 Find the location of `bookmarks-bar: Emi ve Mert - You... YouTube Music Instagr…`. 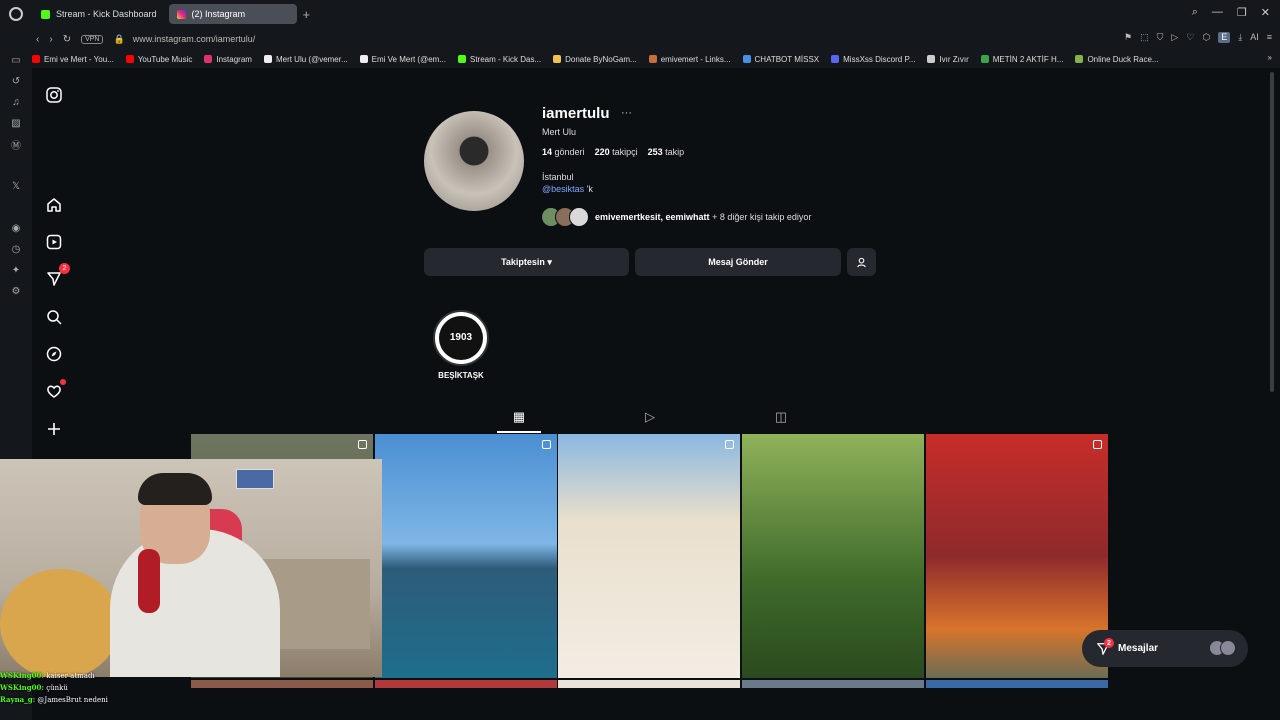

bookmarks-bar: Emi ve Mert - You... YouTube Music Instagr… is located at coordinates (640, 59).